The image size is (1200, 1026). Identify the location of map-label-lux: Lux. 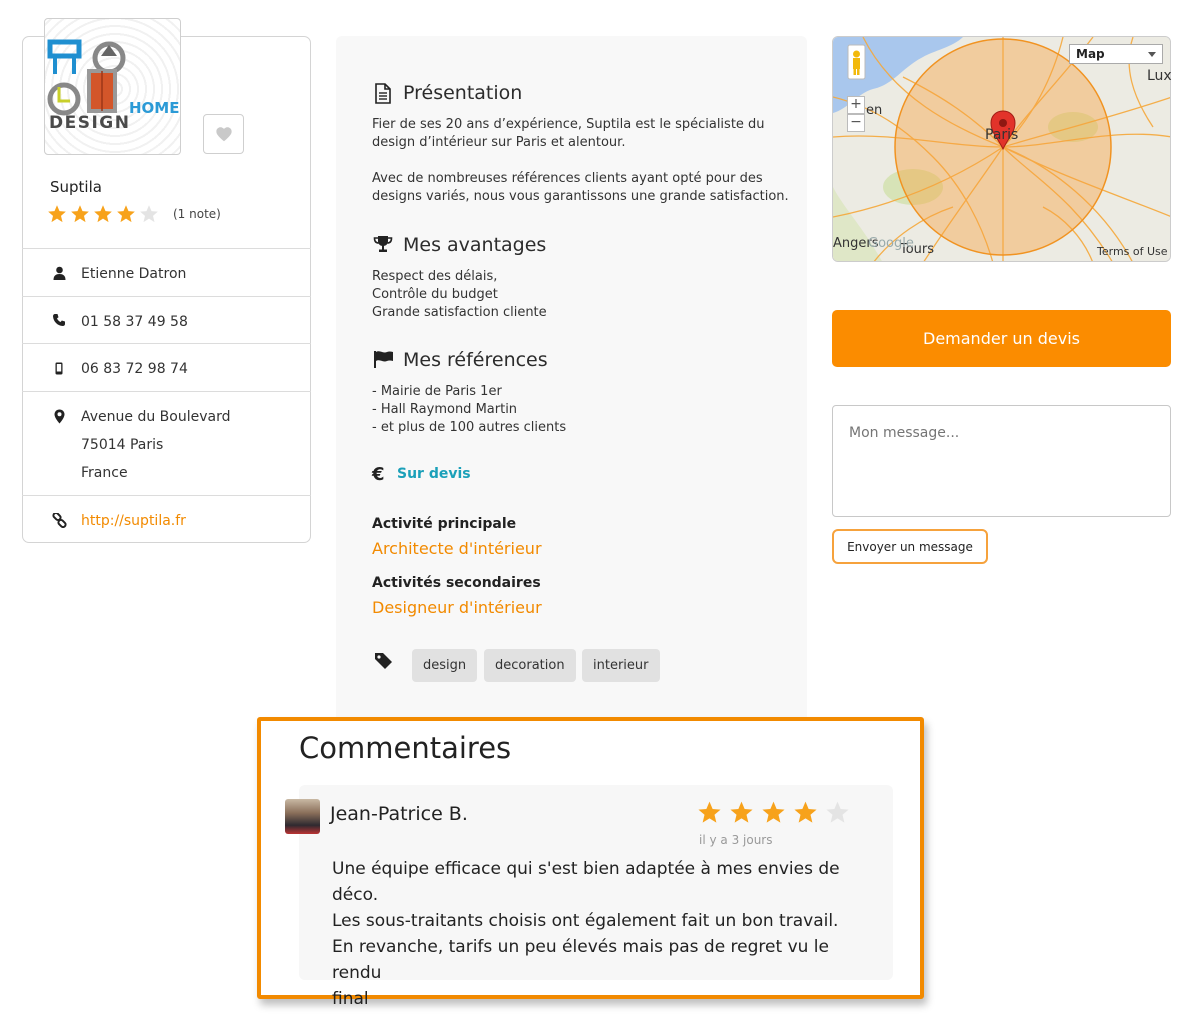
(1159, 76).